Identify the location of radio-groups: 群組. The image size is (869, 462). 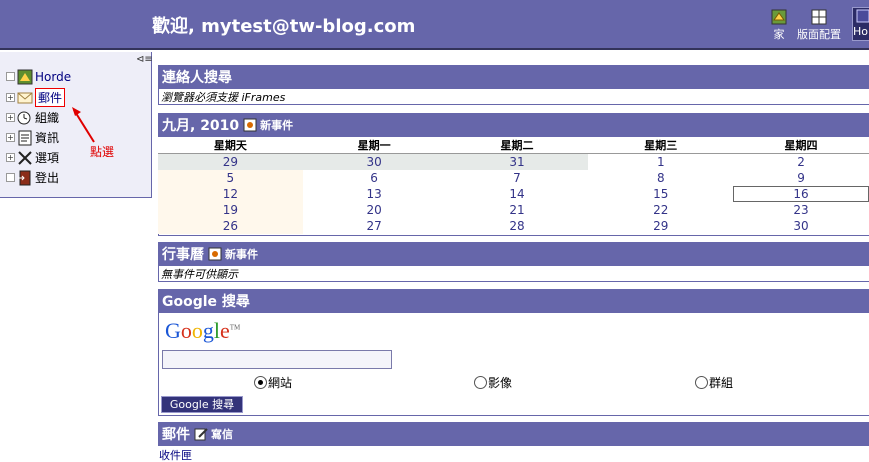
(714, 382).